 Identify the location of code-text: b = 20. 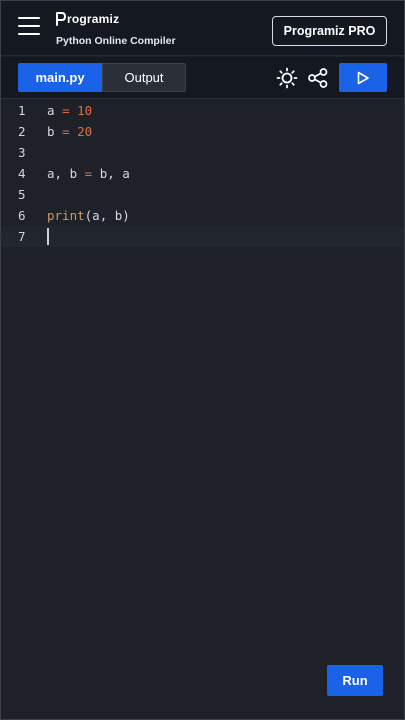
(69, 131).